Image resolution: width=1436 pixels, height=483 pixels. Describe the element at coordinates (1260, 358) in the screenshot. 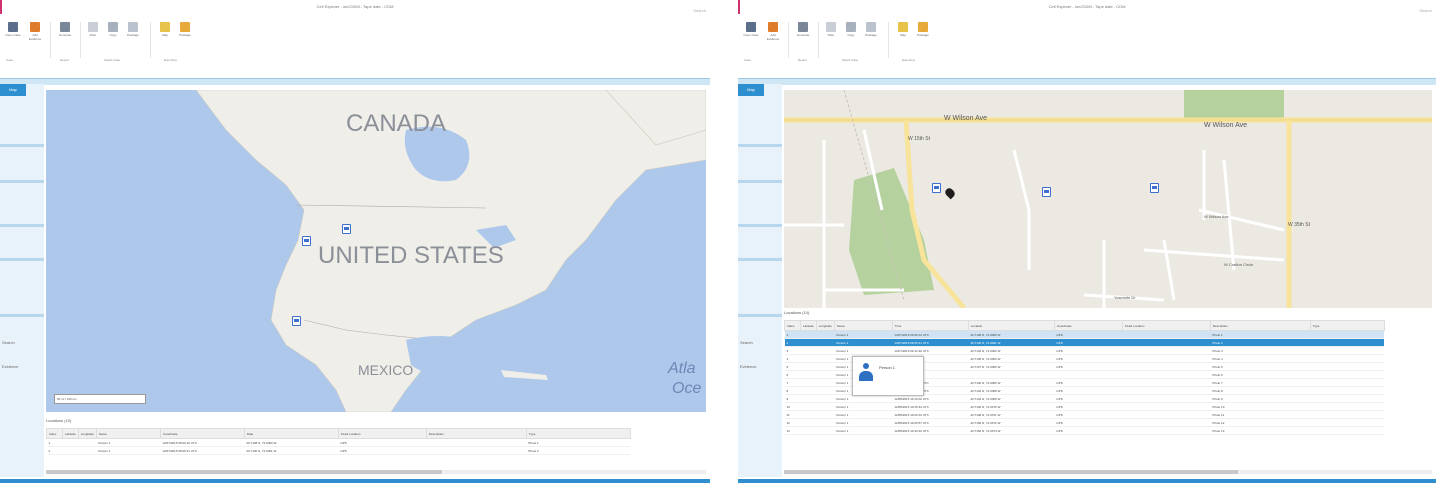

I see `cell: Photo 4` at that location.